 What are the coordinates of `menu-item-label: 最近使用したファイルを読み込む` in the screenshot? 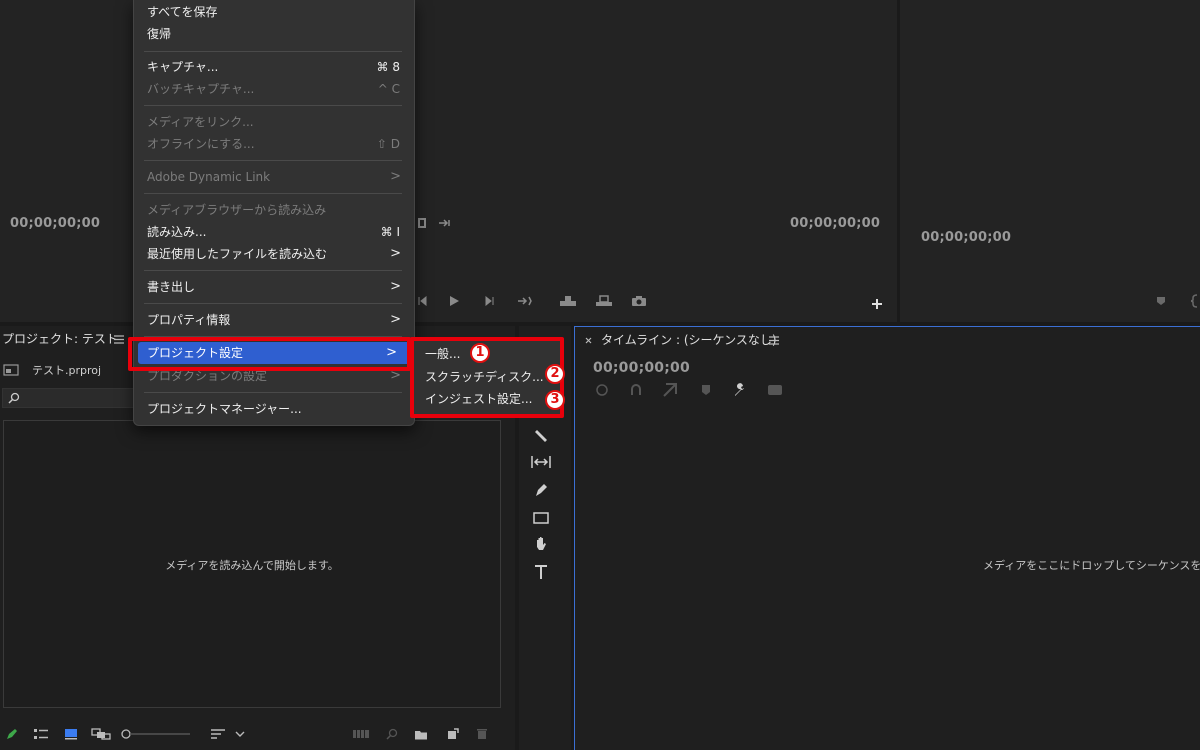 It's located at (237, 254).